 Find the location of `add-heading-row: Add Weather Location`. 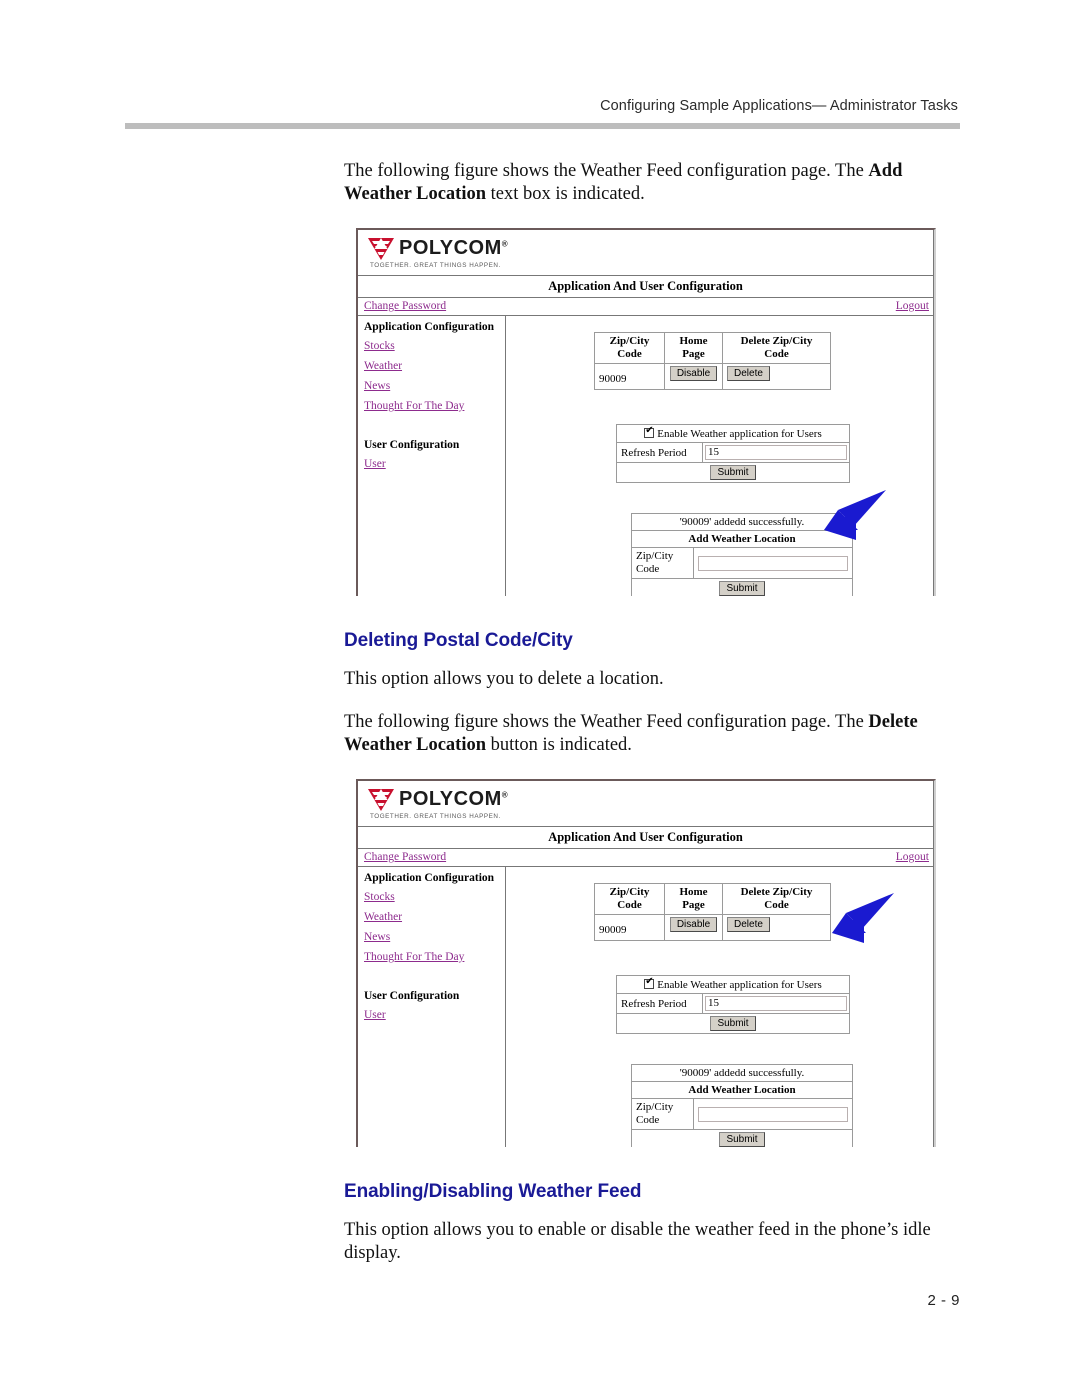

add-heading-row: Add Weather Location is located at coordinates (742, 539).